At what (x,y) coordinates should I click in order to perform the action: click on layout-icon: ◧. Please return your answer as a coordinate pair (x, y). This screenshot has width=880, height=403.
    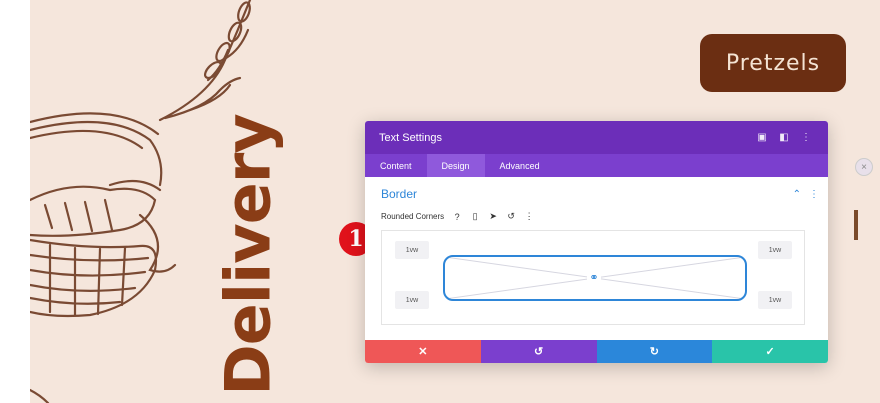
    Looking at the image, I should click on (784, 137).